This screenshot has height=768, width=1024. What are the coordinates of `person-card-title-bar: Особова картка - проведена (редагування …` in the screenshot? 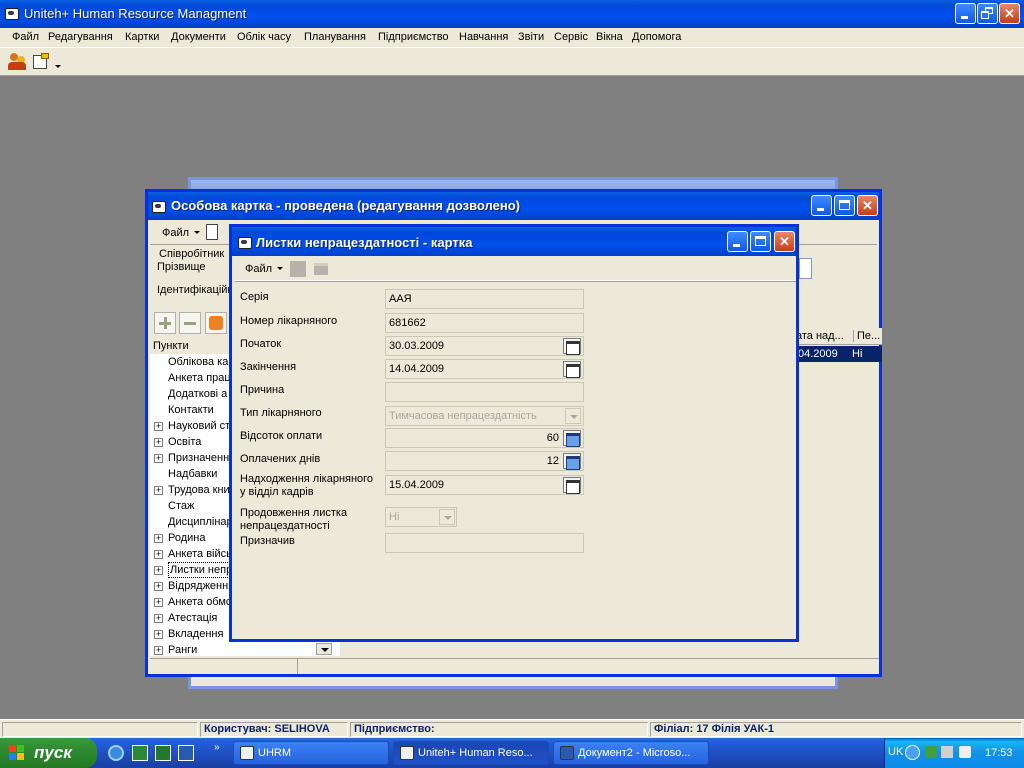 It's located at (513, 206).